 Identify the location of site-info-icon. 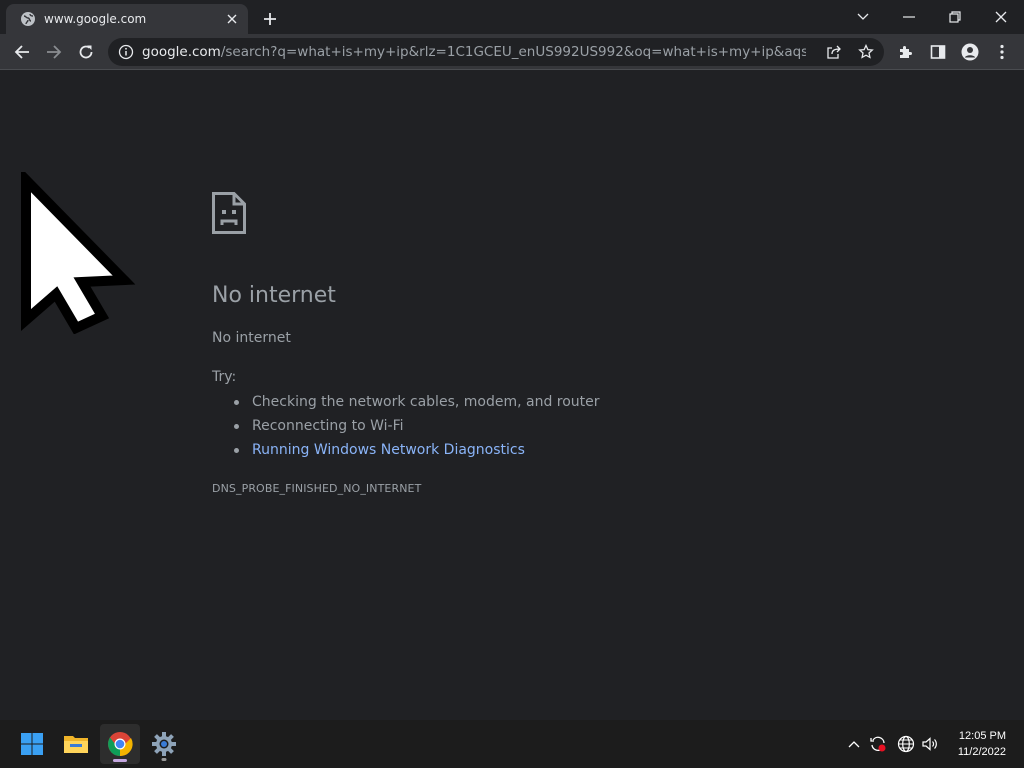
(126, 52).